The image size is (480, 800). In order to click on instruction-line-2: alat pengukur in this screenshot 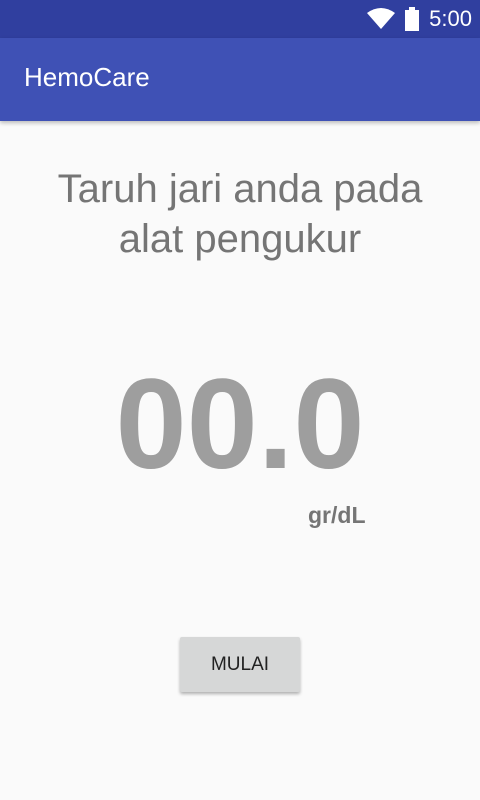, I will do `click(240, 239)`.